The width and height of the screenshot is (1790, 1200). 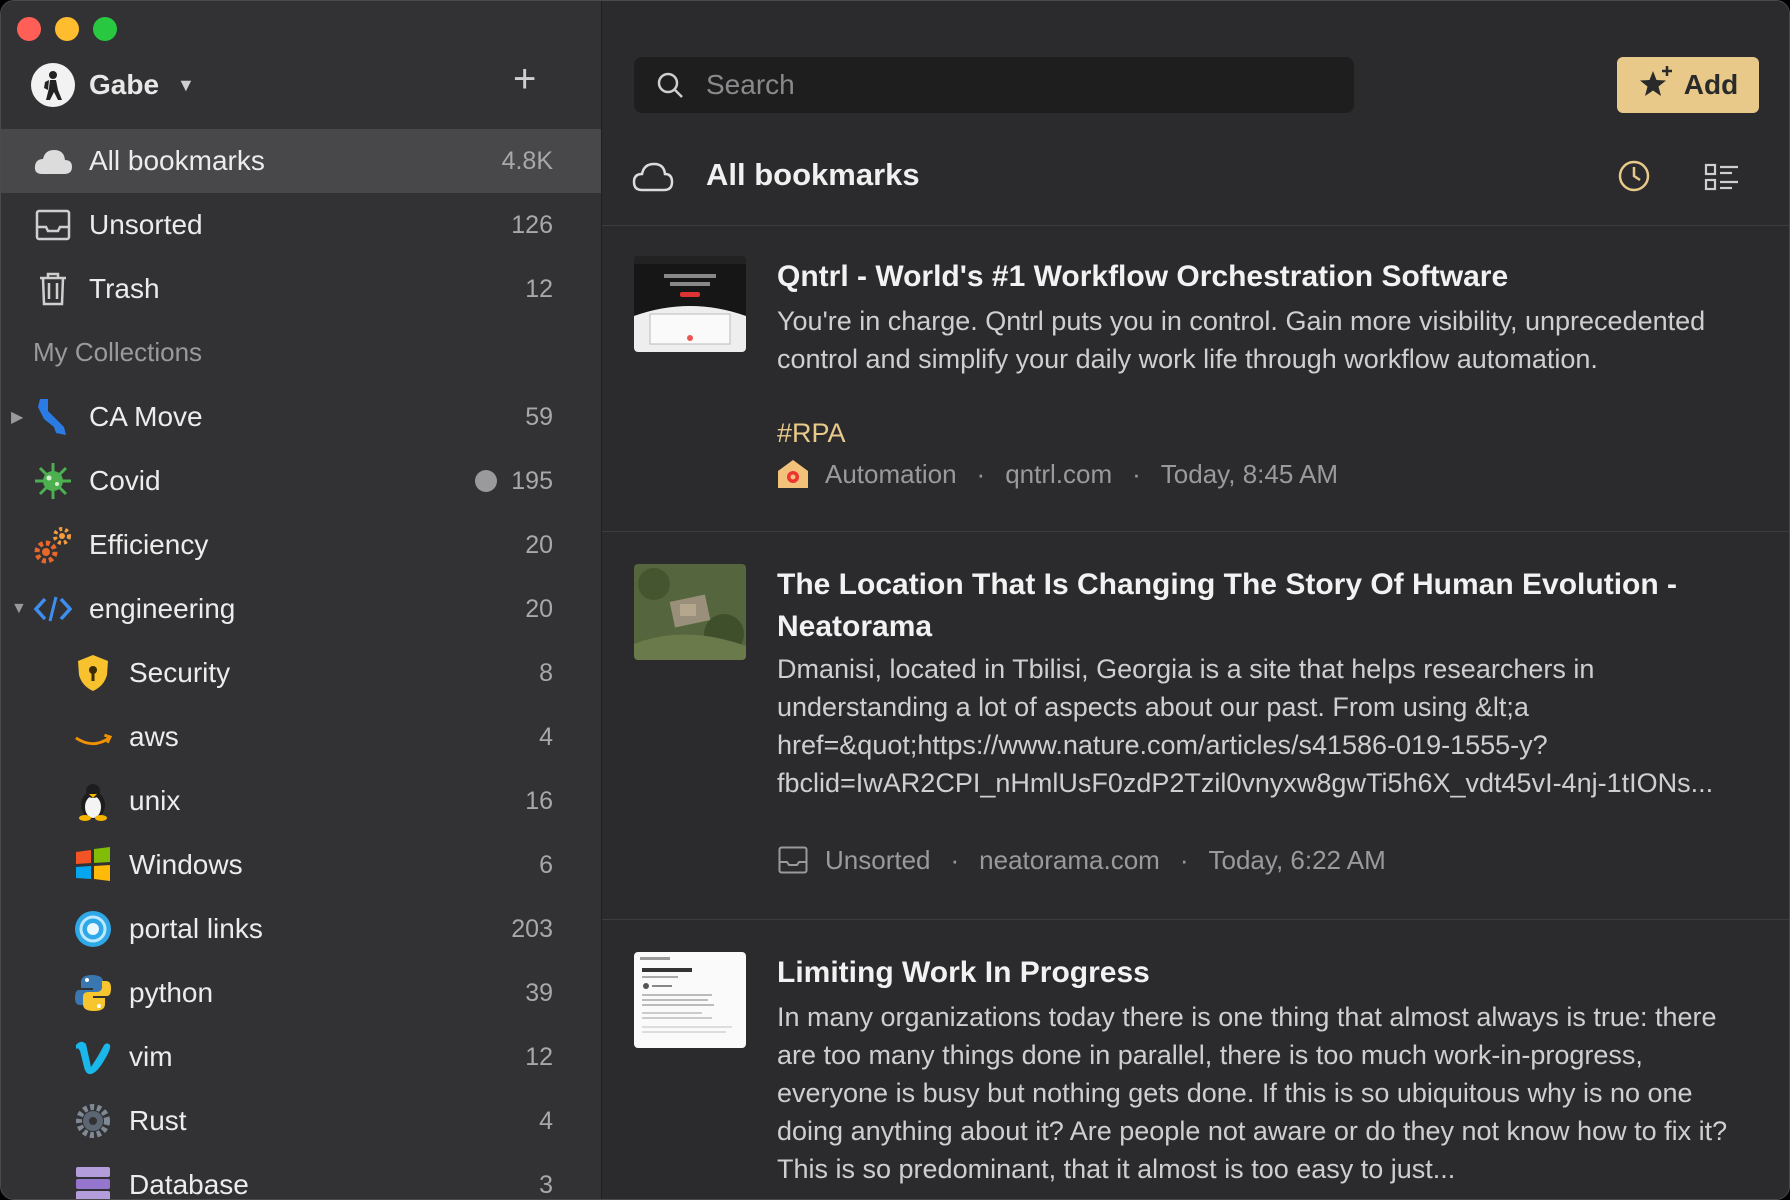 What do you see at coordinates (546, 864) in the screenshot?
I see `sidebar-item-count: 6` at bounding box center [546, 864].